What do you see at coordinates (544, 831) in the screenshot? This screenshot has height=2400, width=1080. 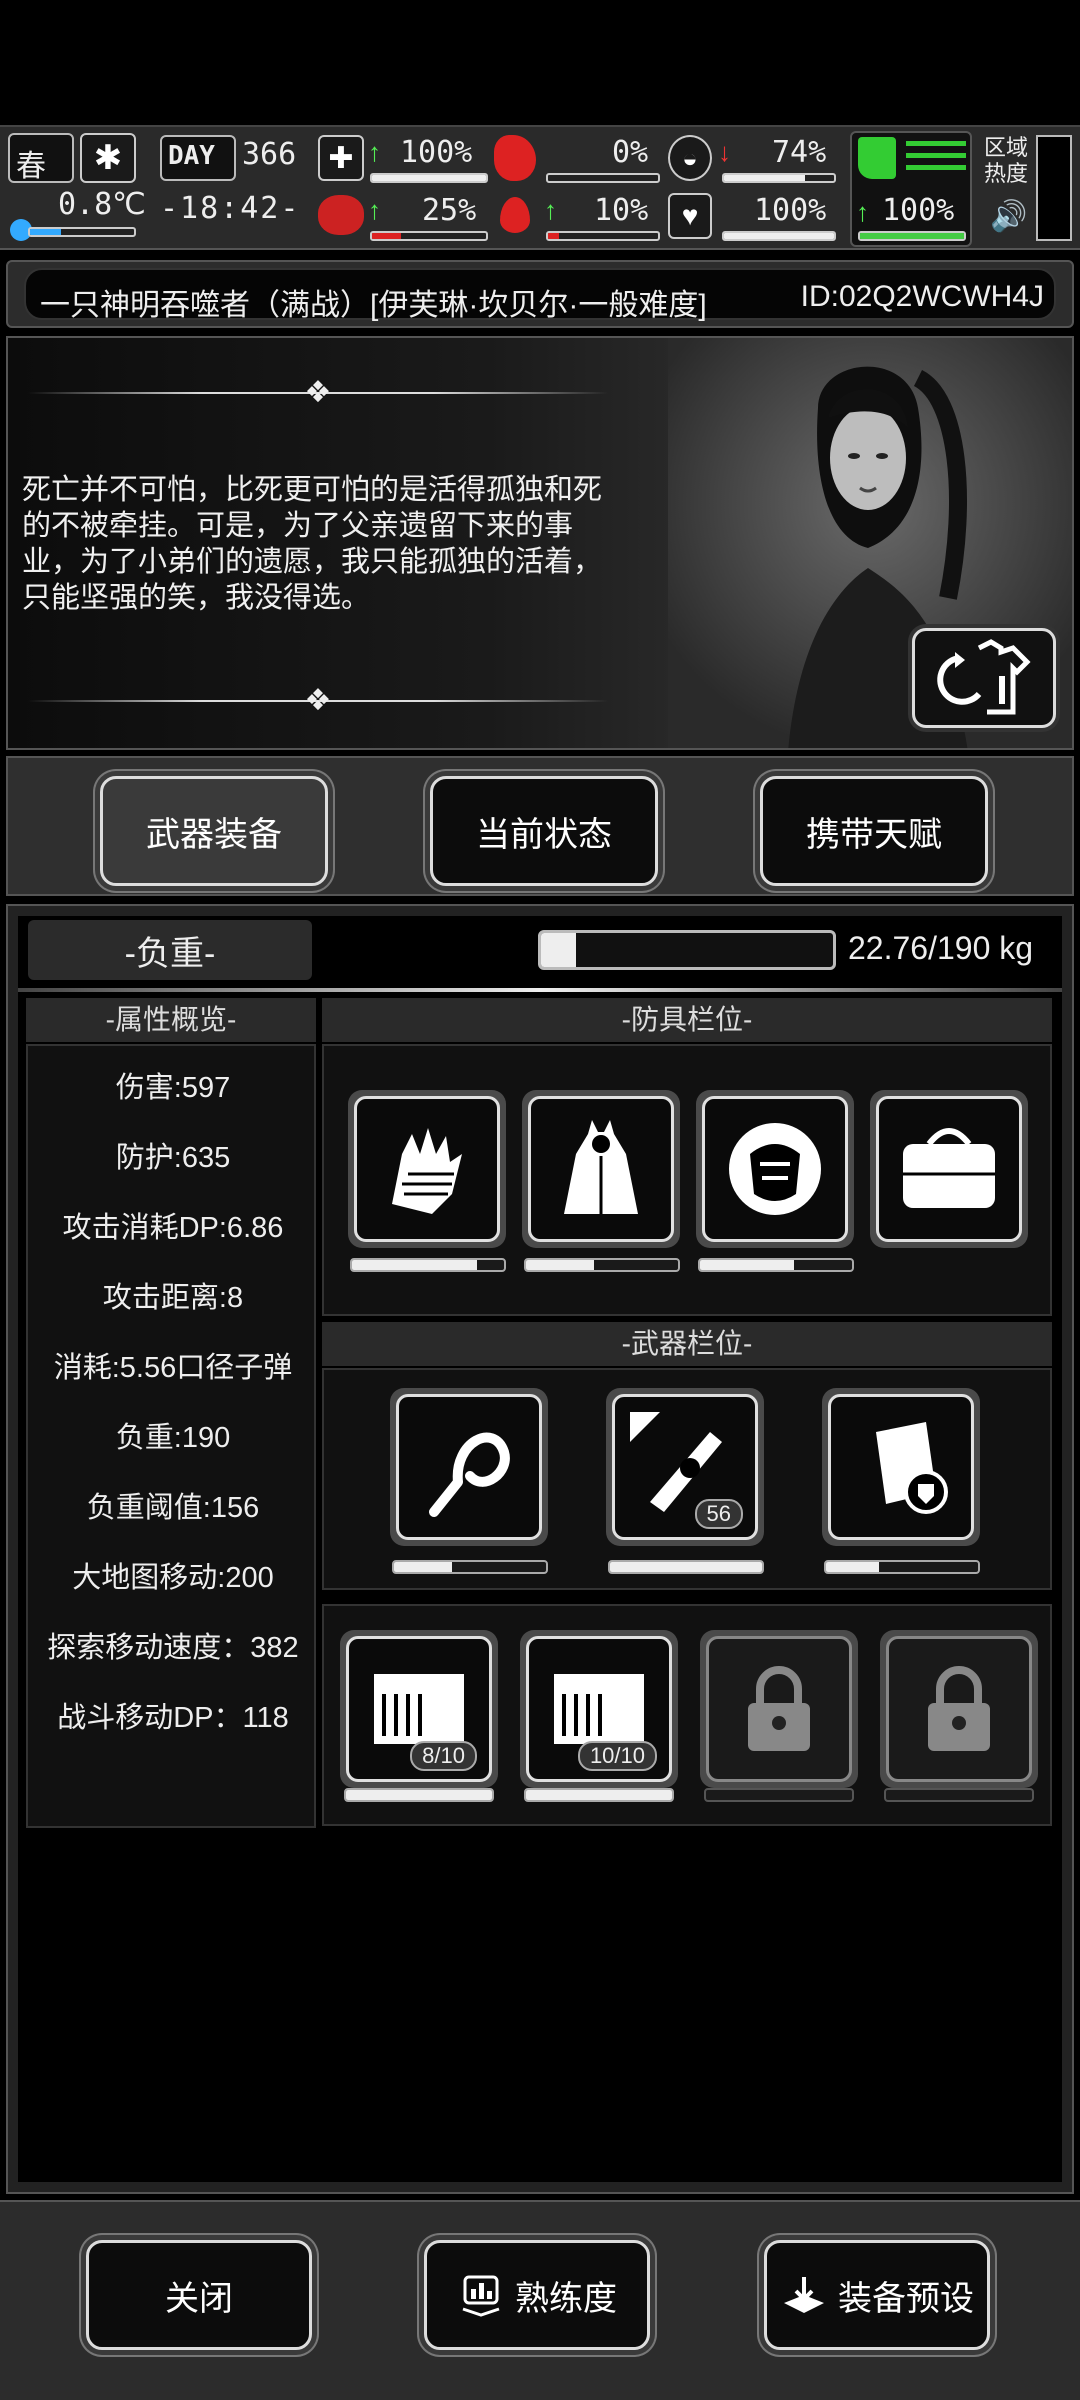 I see `tab-current-status: 当前状态` at bounding box center [544, 831].